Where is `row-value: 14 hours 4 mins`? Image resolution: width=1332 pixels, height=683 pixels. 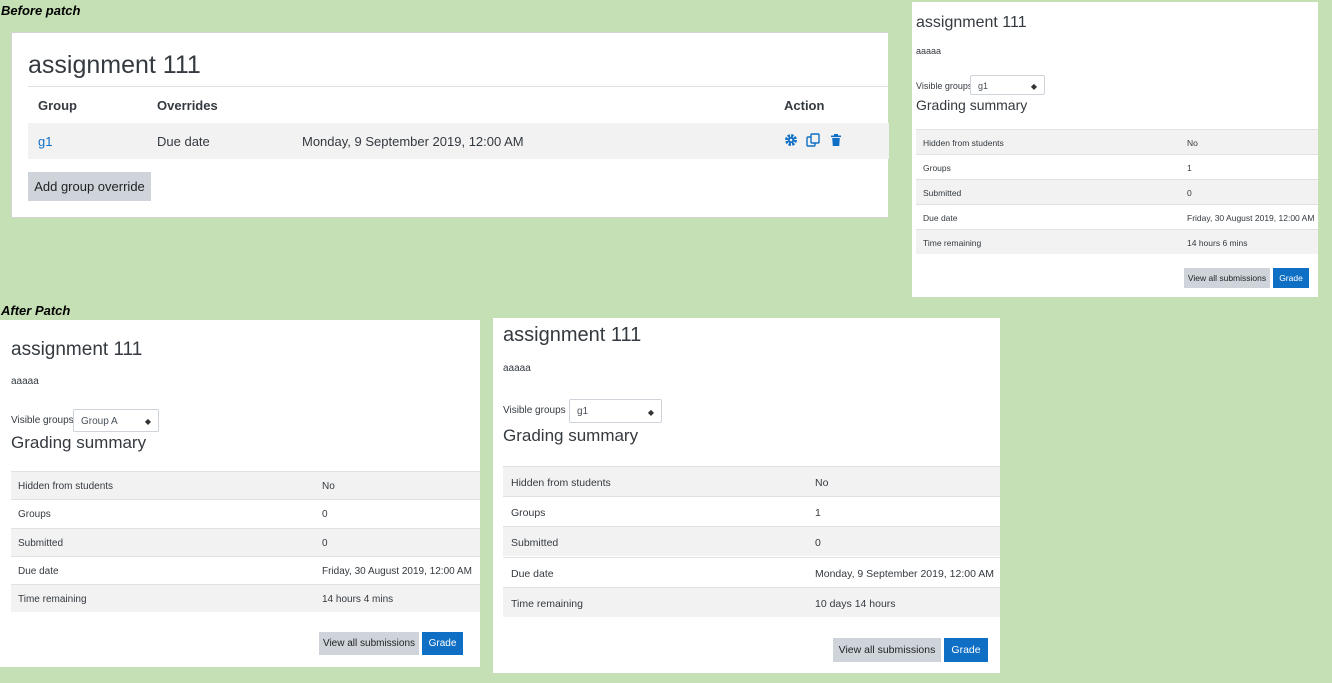 row-value: 14 hours 4 mins is located at coordinates (358, 599).